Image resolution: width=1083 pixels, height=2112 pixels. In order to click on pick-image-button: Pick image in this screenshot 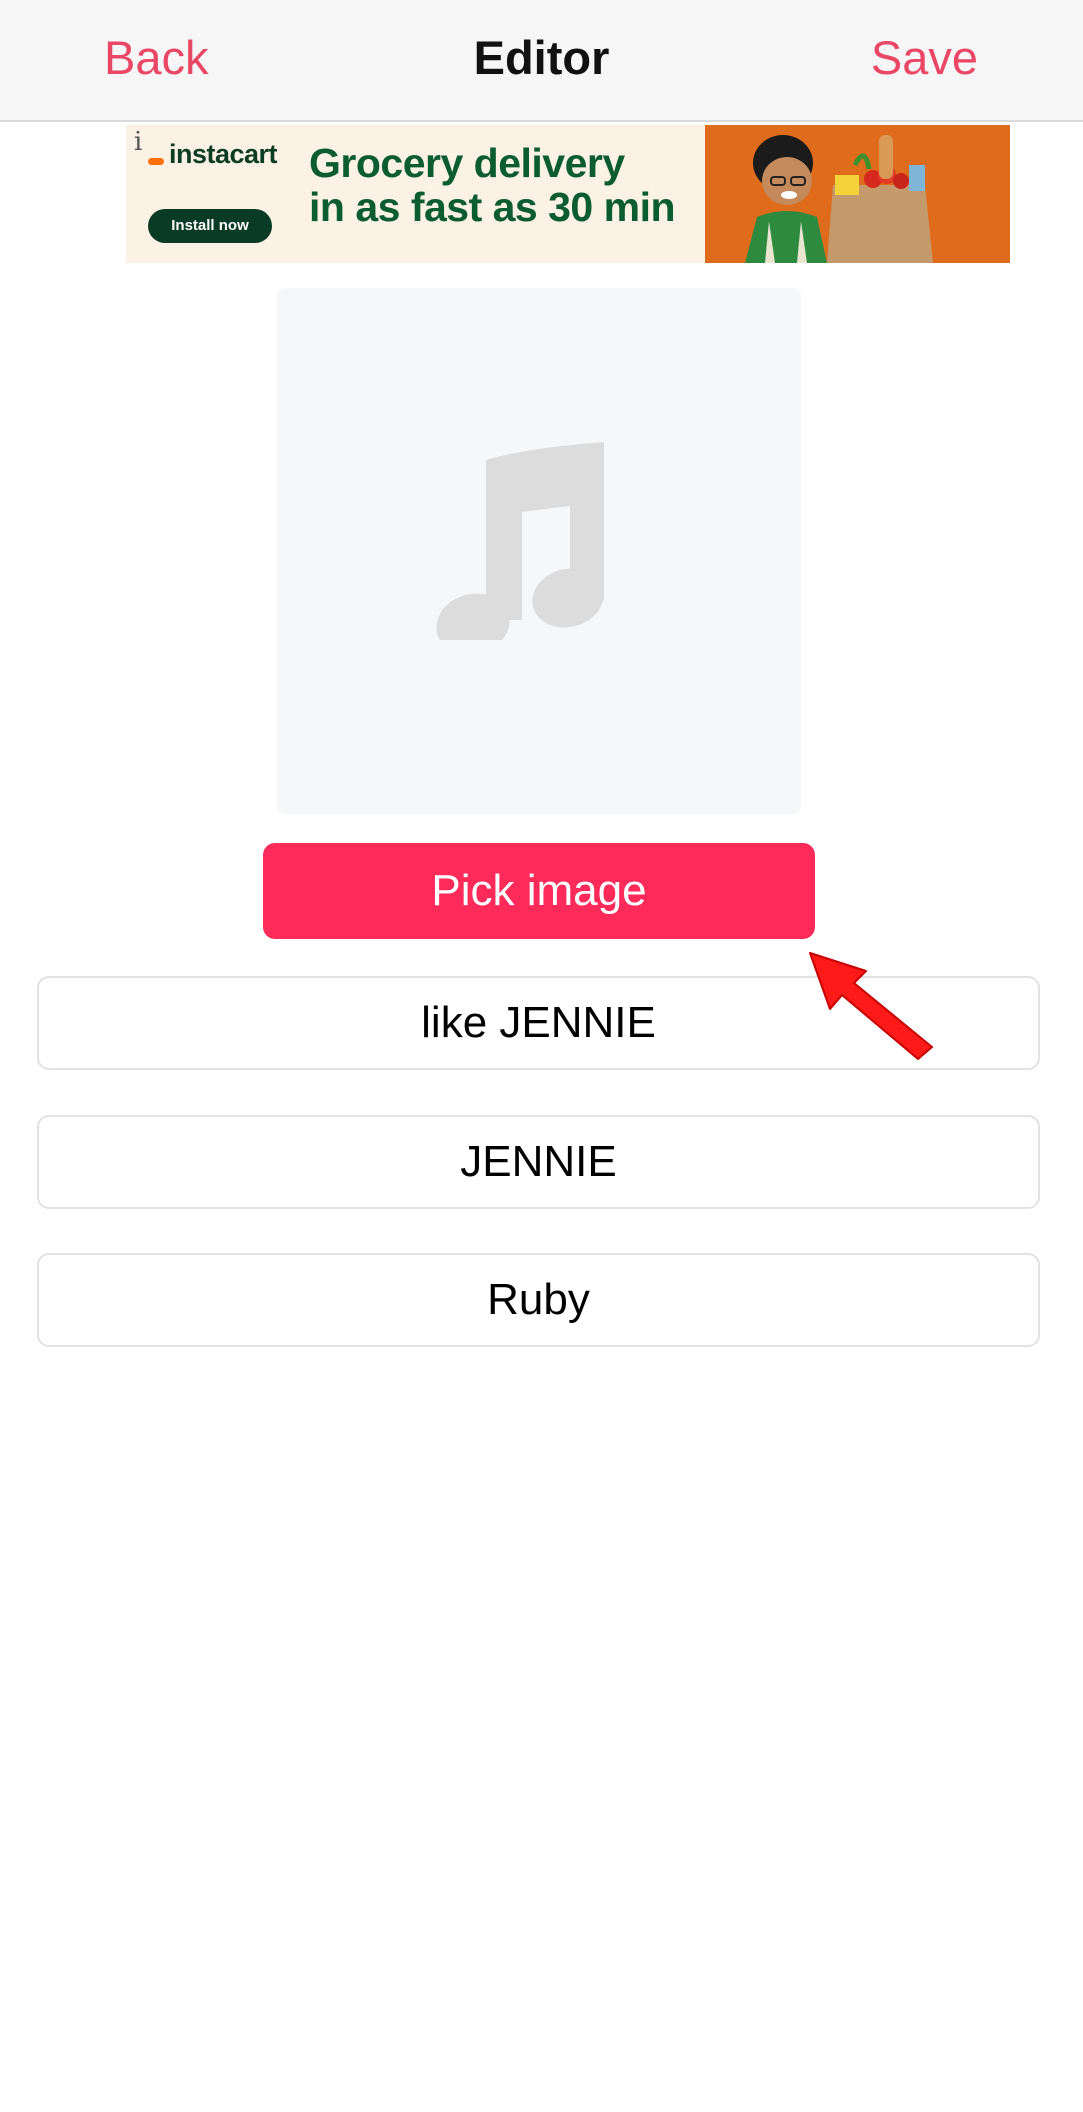, I will do `click(539, 891)`.